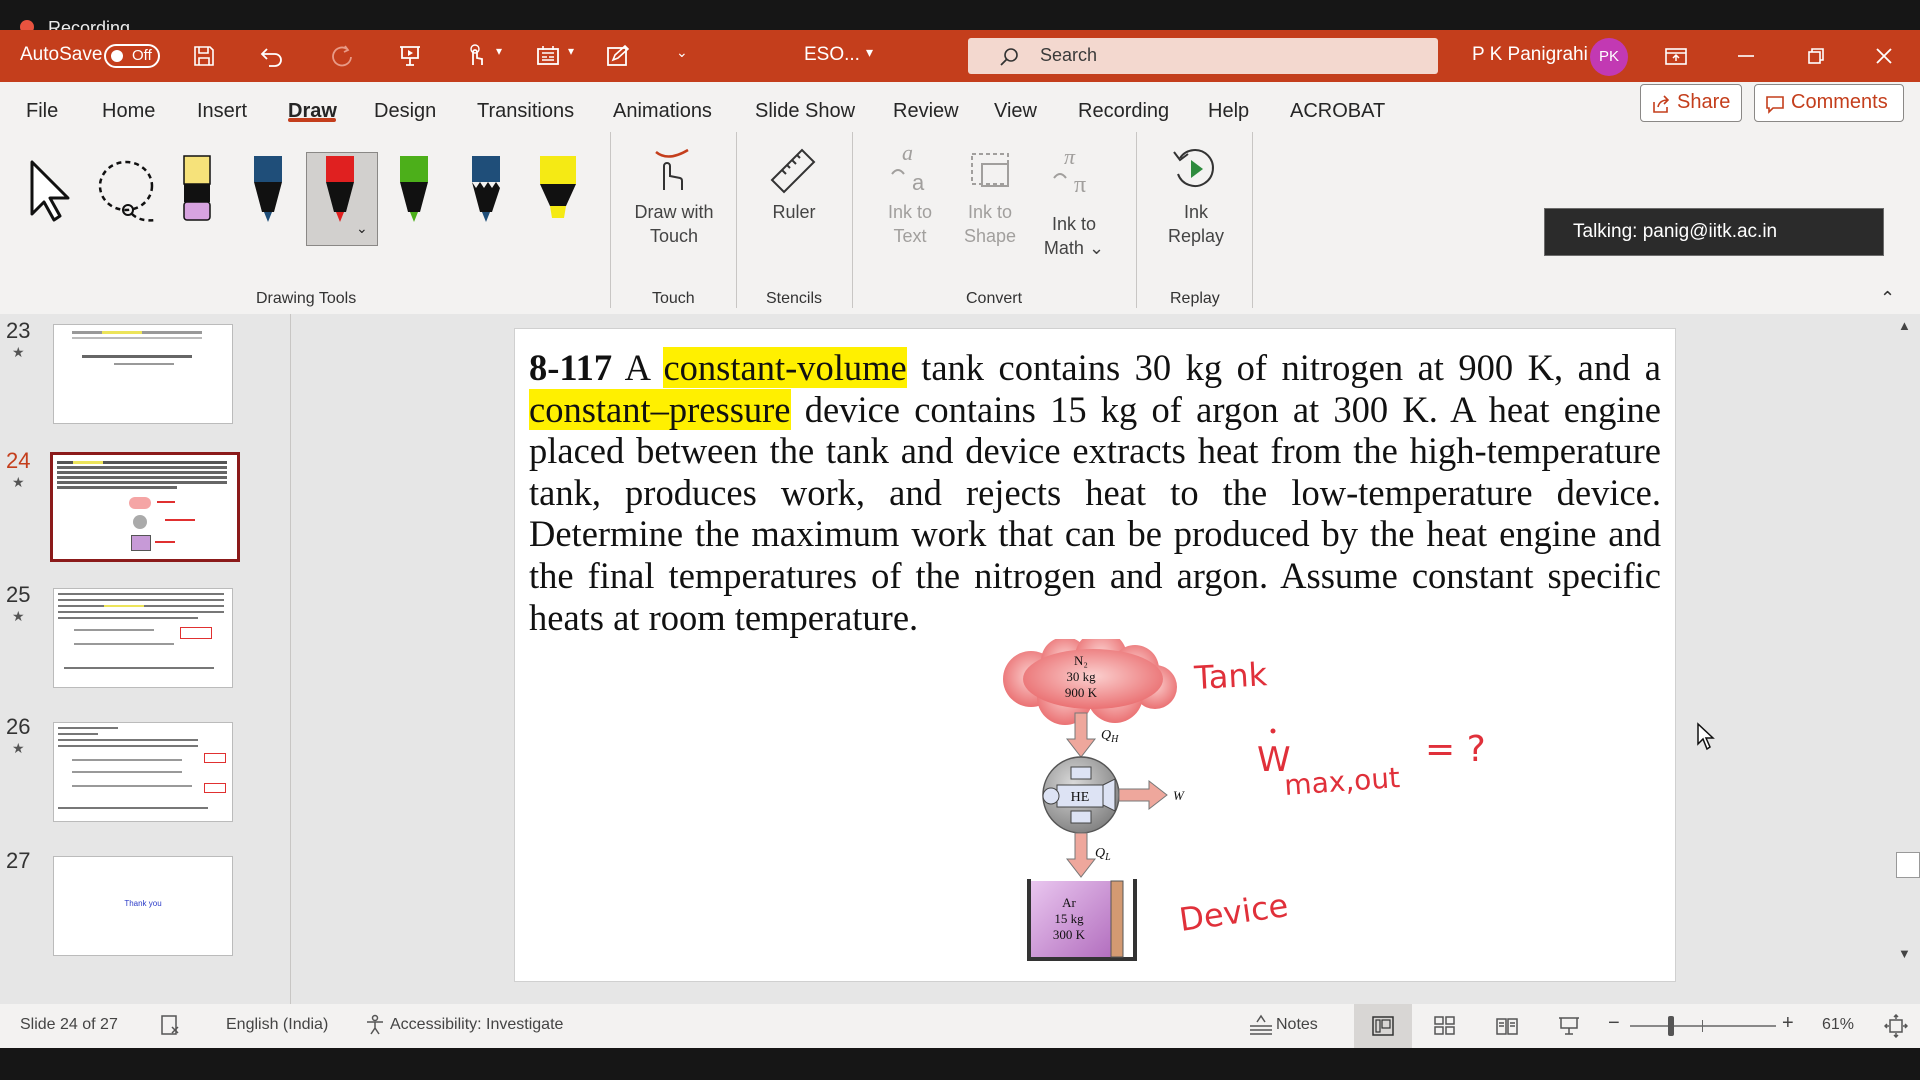 The width and height of the screenshot is (1920, 1080). Describe the element at coordinates (128, 111) in the screenshot. I see `tab-home: Home` at that location.